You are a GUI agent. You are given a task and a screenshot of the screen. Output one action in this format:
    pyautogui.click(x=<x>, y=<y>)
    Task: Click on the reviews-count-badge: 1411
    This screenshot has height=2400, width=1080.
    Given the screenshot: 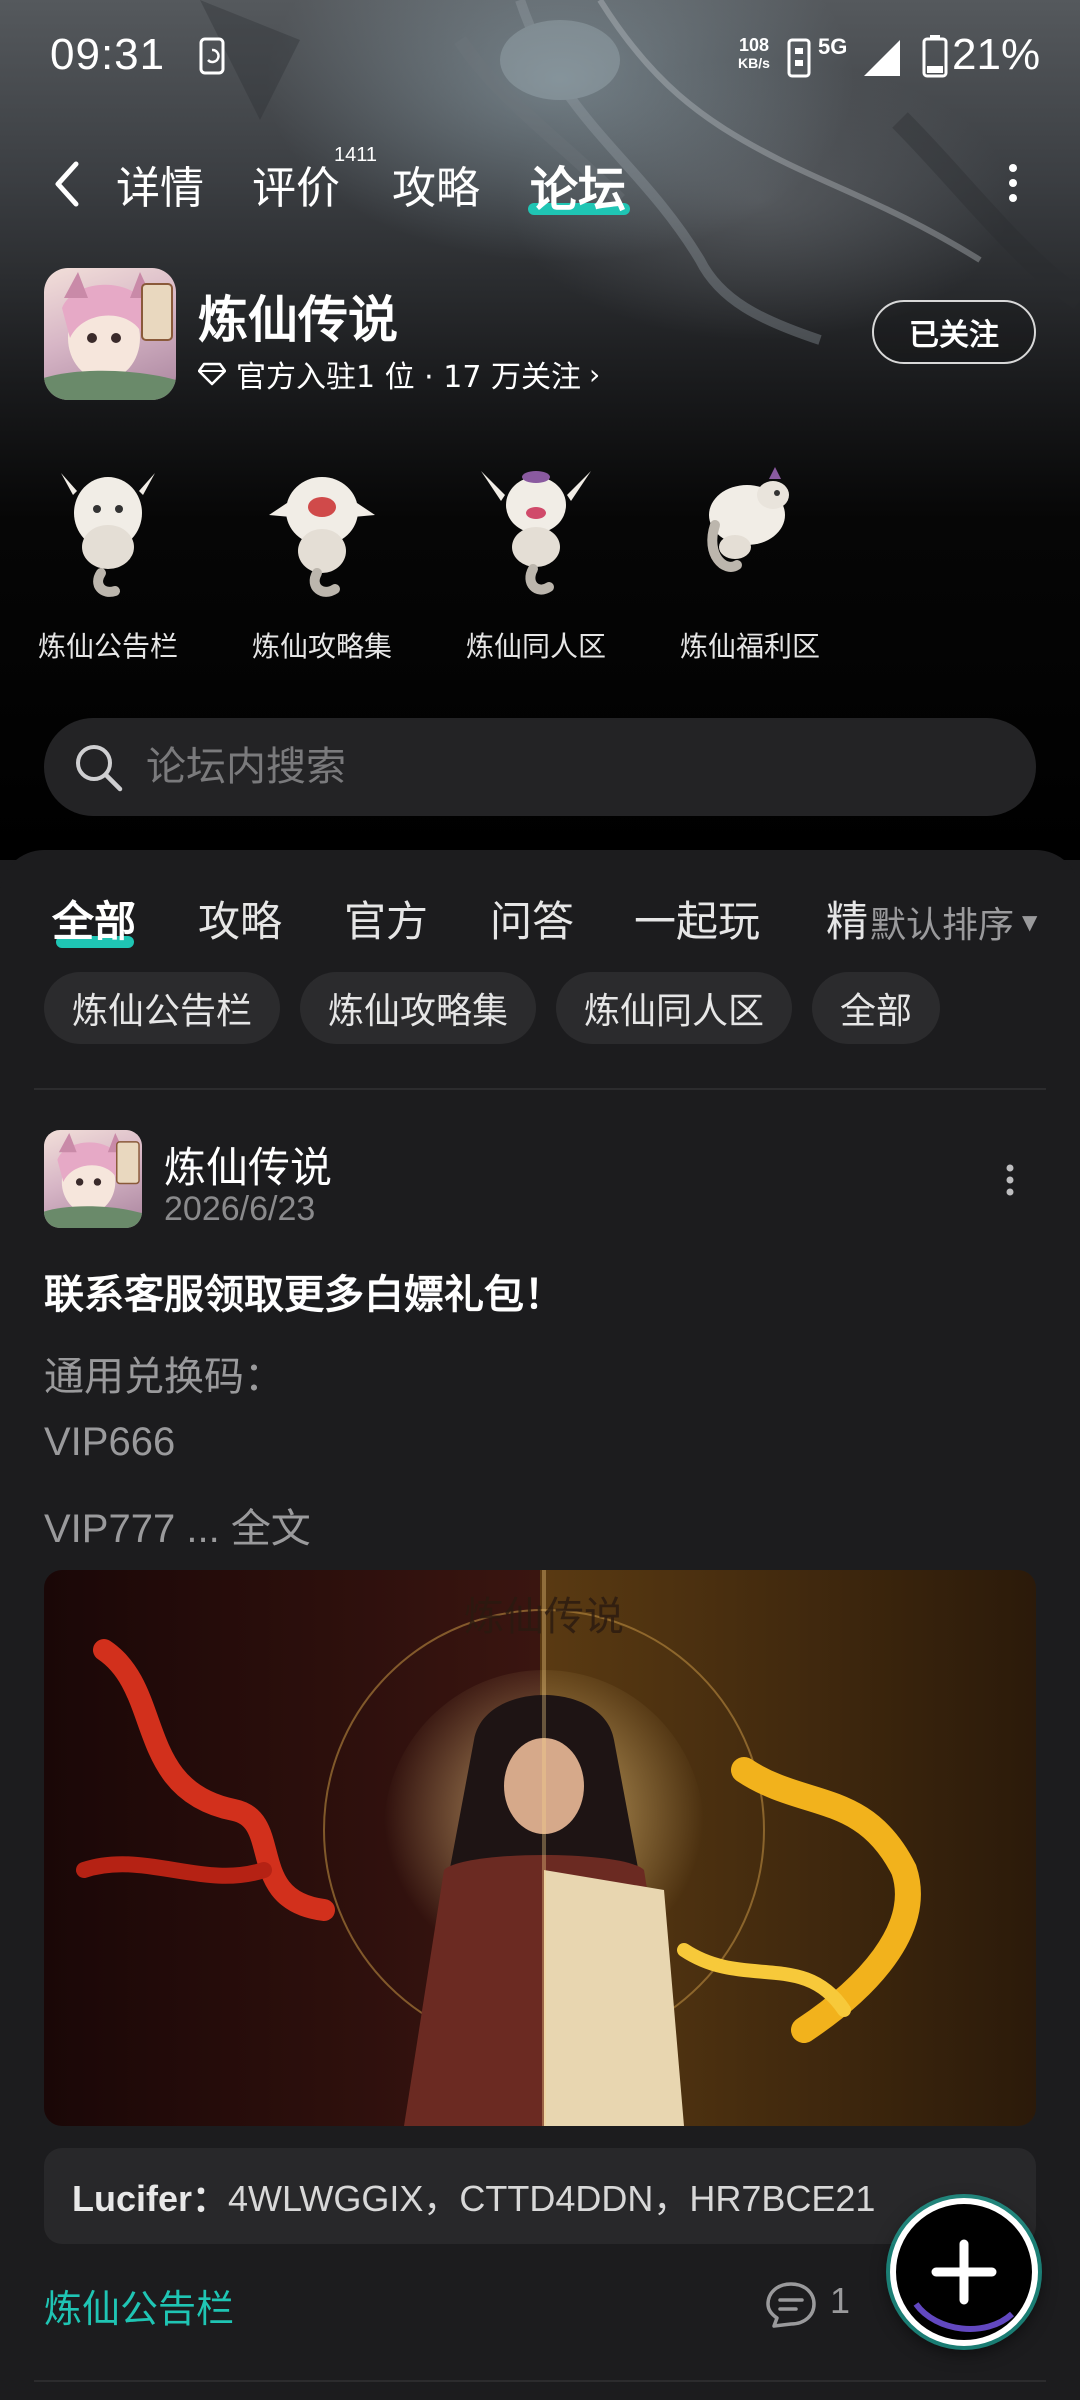 What is the action you would take?
    pyautogui.click(x=356, y=155)
    